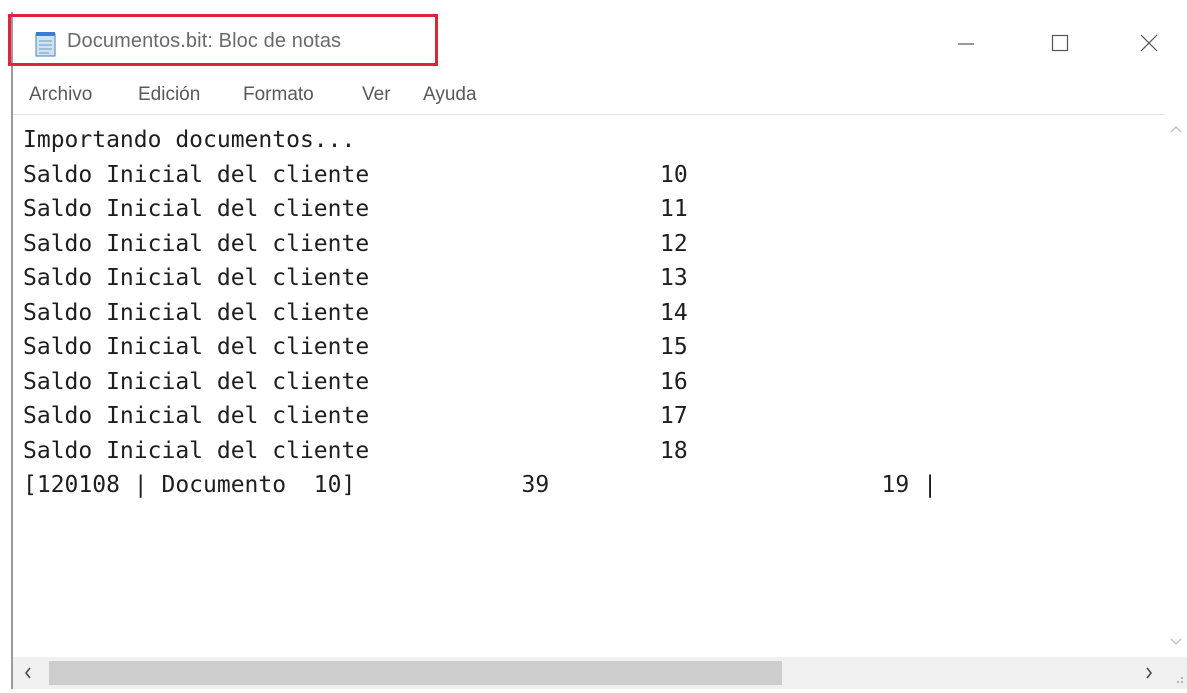  Describe the element at coordinates (204, 41) in the screenshot. I see `window-title: Documentos.bit: Bloc de notas` at that location.